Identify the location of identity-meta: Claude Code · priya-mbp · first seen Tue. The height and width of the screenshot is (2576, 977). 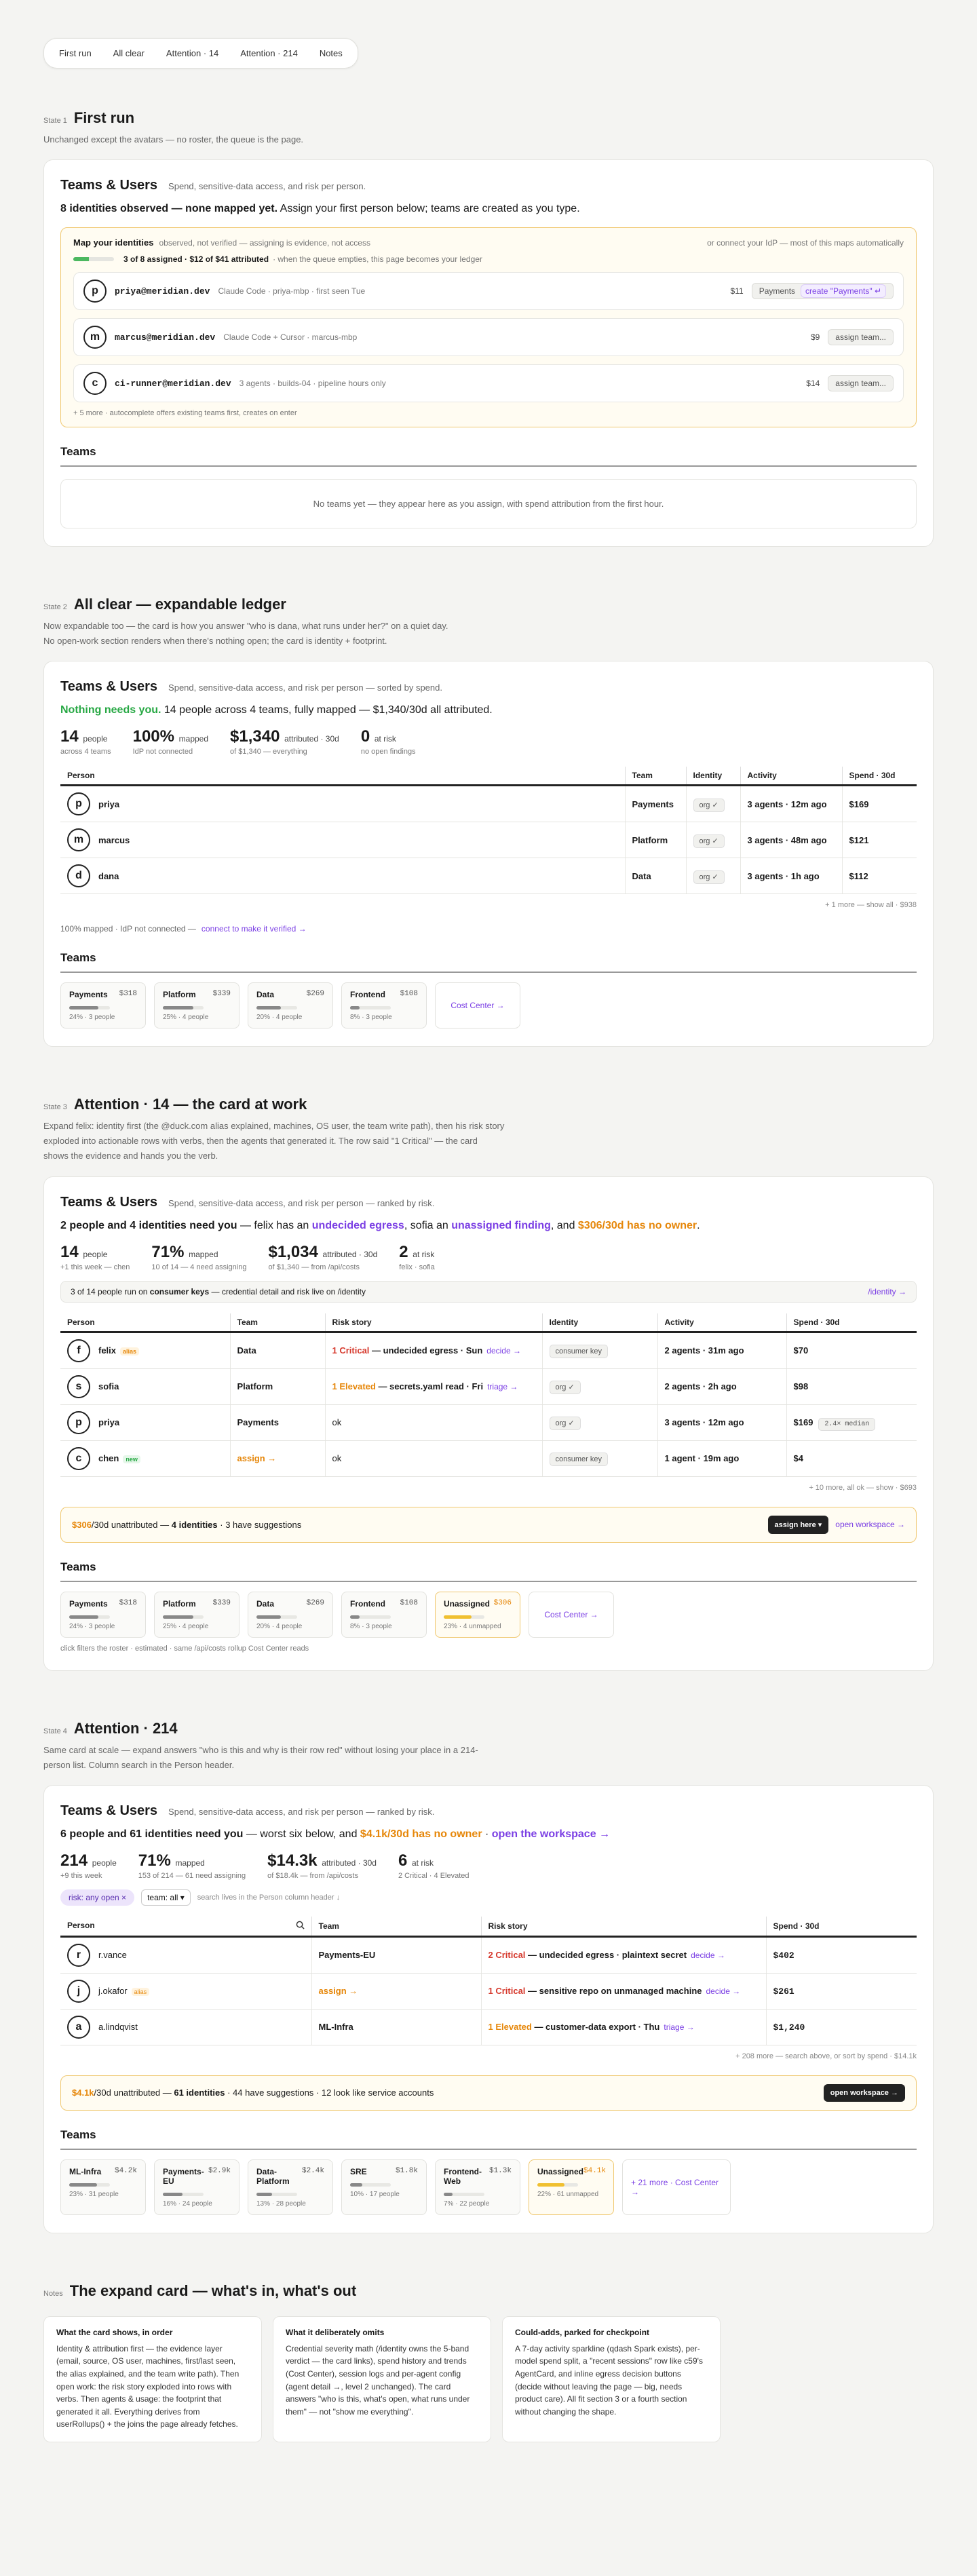
(292, 291).